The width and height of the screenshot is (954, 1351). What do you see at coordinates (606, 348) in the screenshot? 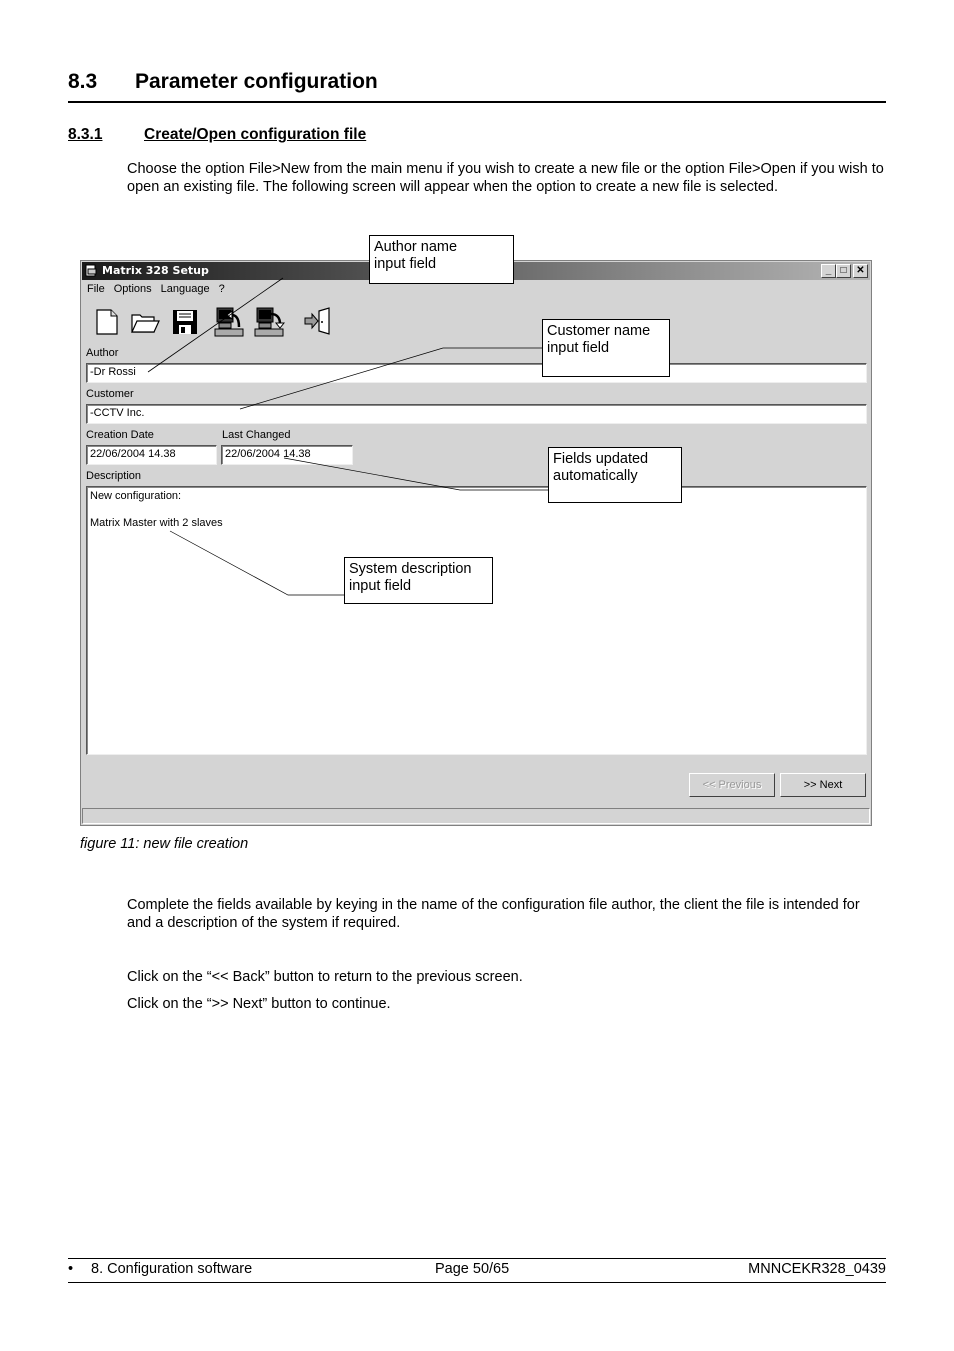
I see `customer-callout: Customer name input field` at bounding box center [606, 348].